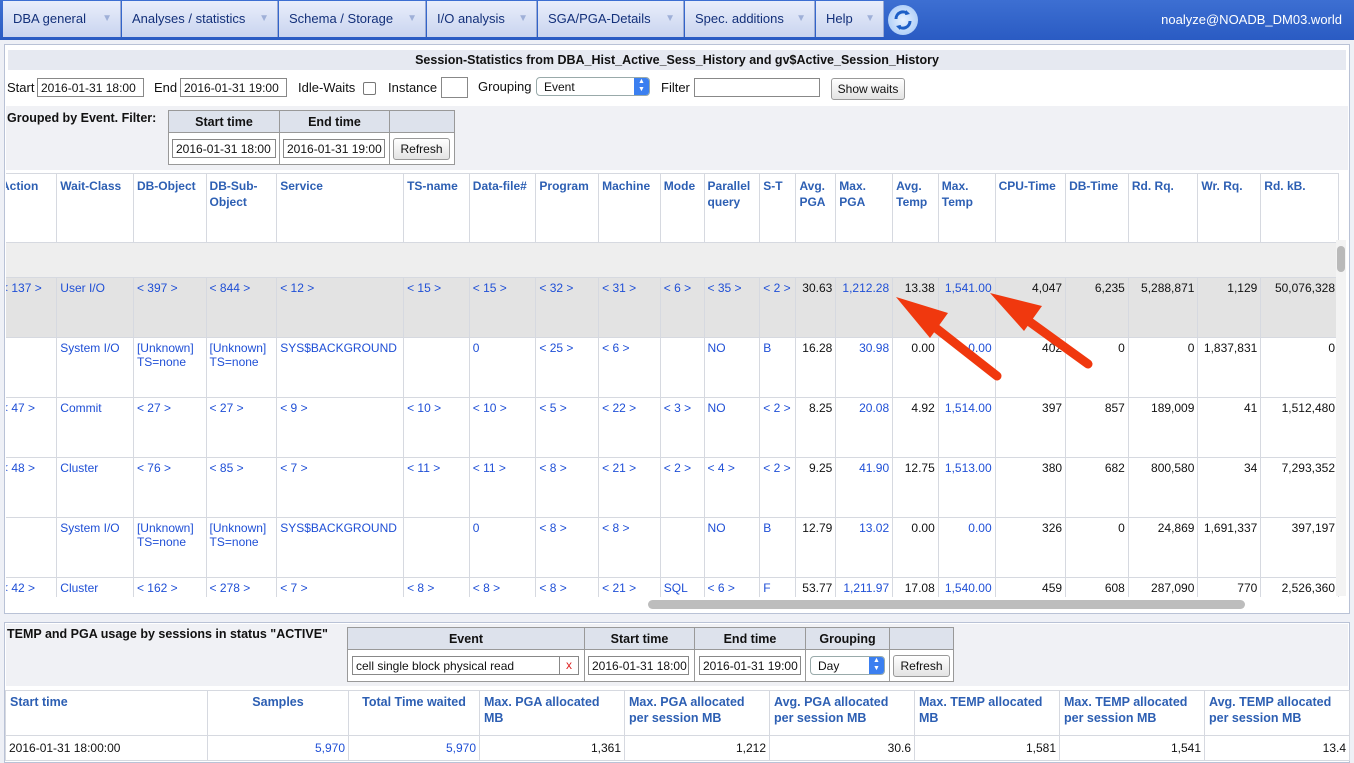  I want to click on table-cell: < 3 >, so click(682, 427).